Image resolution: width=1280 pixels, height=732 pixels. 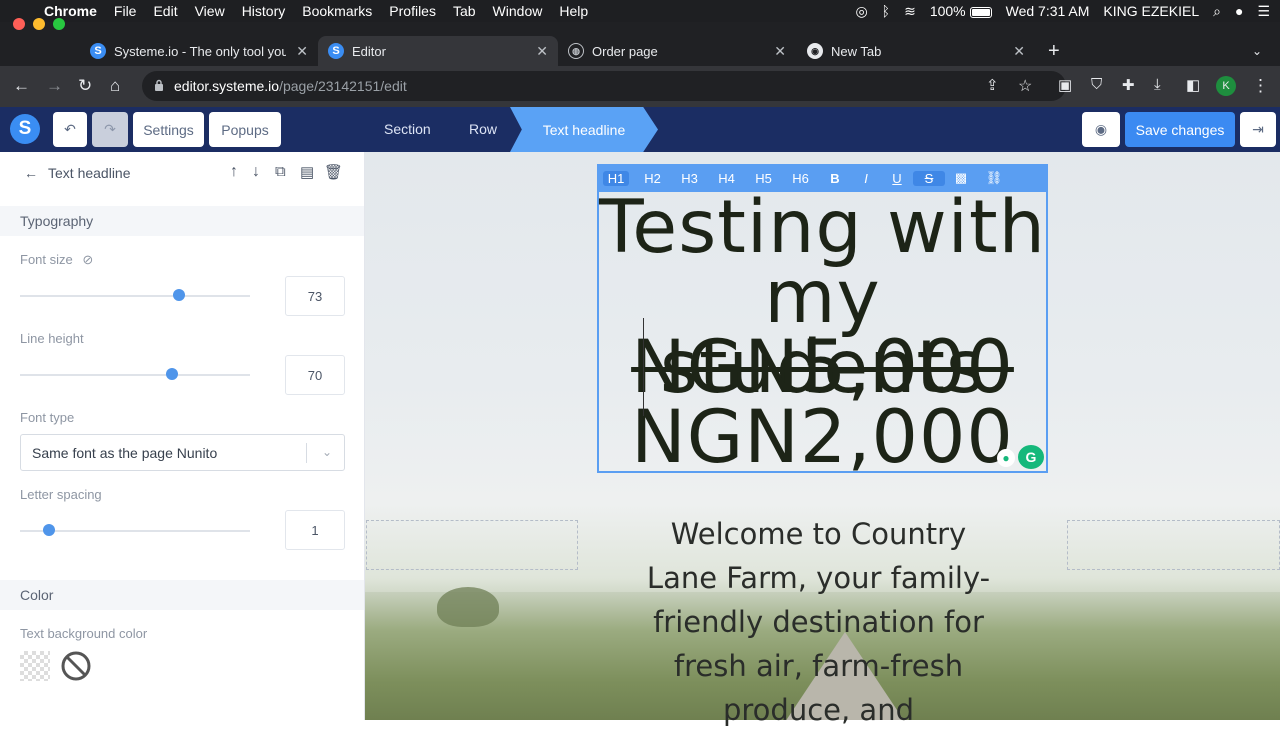 I want to click on heading-h4-button: H4, so click(x=726, y=178).